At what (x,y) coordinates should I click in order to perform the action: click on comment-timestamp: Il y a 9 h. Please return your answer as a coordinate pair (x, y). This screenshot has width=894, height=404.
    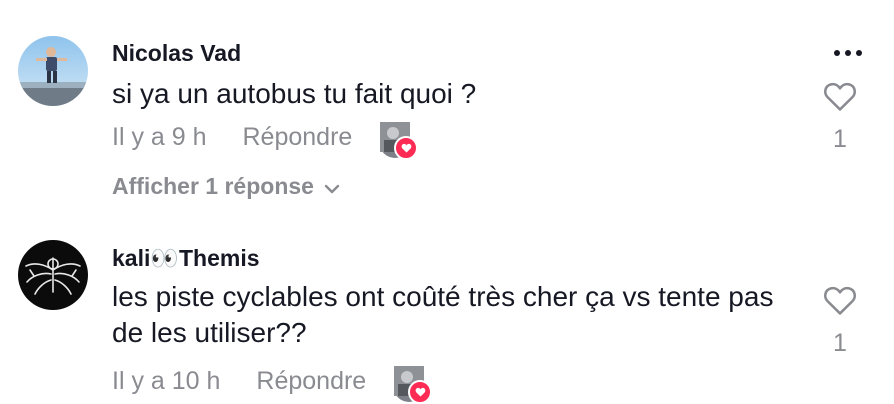
    Looking at the image, I should click on (159, 136).